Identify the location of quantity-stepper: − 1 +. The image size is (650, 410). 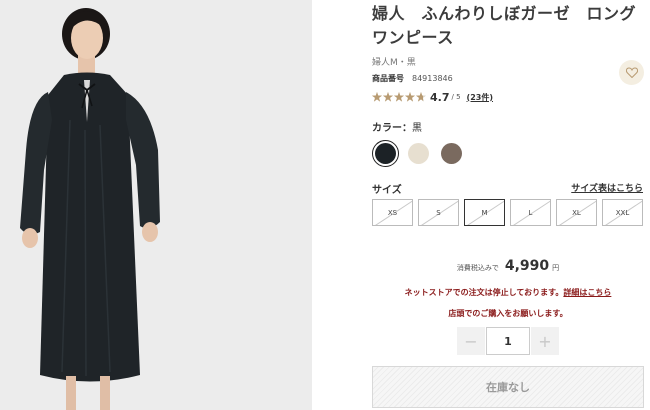
(508, 341).